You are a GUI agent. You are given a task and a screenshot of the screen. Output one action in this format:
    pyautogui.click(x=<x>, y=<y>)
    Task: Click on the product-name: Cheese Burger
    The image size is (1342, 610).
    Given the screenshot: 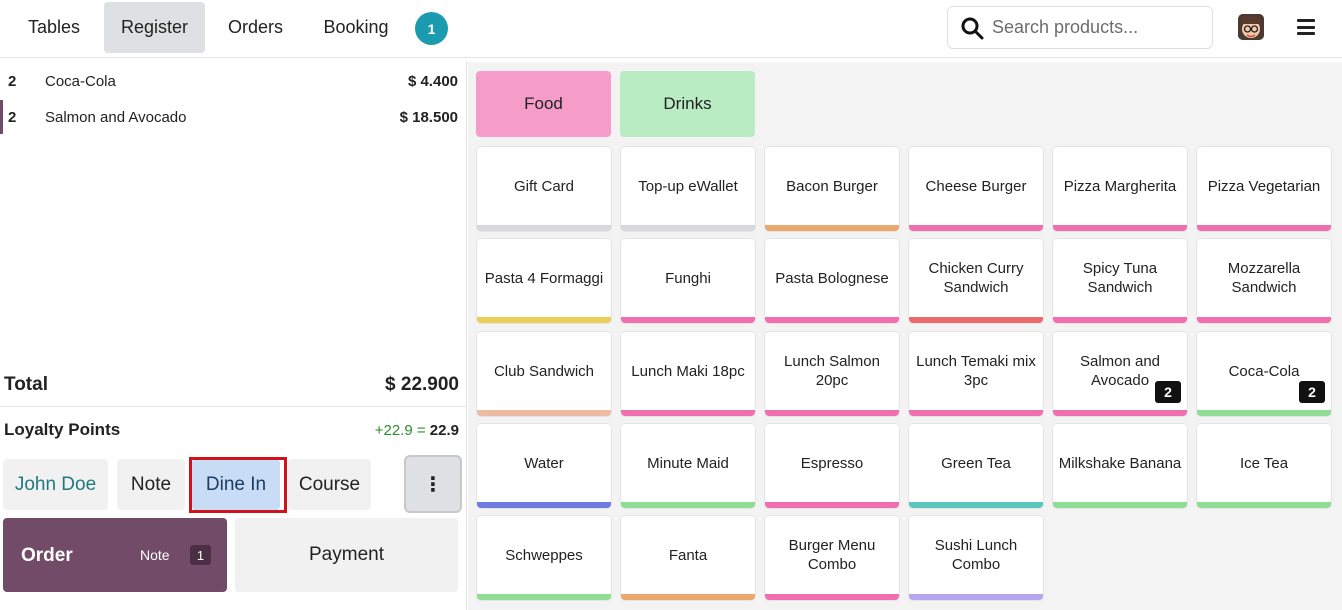 What is the action you would take?
    pyautogui.click(x=976, y=186)
    